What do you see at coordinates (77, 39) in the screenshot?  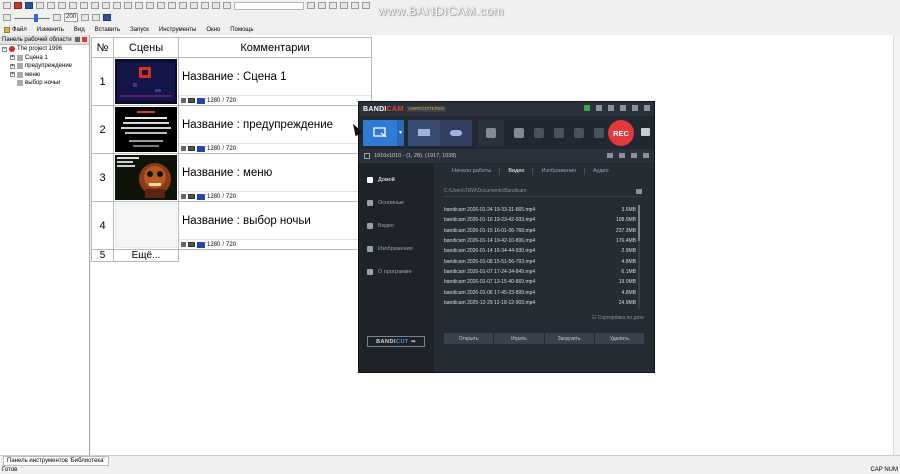 I see `pin-icon` at bounding box center [77, 39].